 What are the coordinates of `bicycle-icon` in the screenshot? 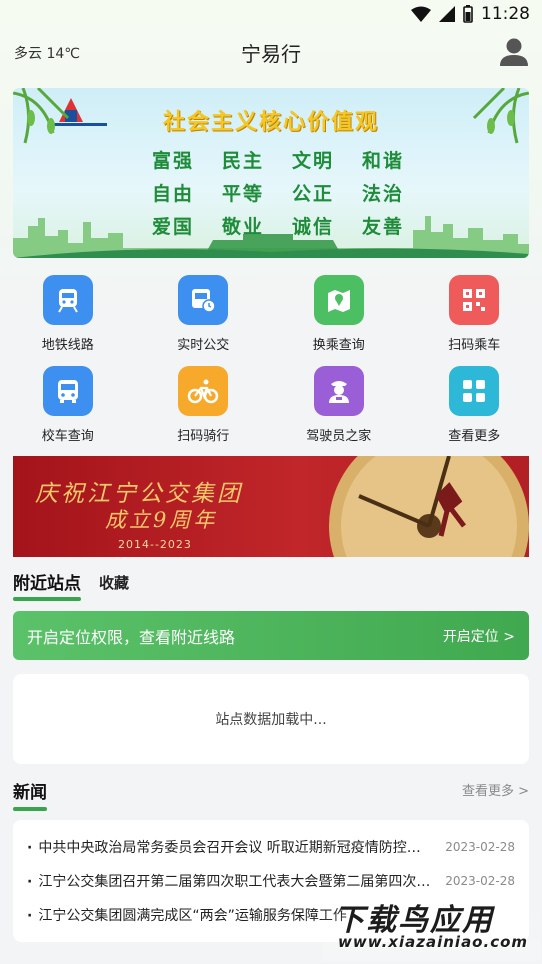 It's located at (203, 391).